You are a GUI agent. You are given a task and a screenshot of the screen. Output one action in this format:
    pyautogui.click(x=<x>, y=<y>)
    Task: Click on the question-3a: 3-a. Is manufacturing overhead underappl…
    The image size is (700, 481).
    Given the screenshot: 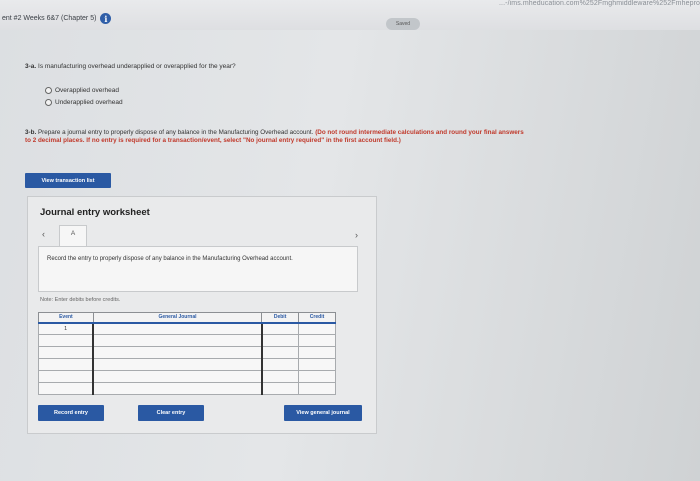 What is the action you would take?
    pyautogui.click(x=130, y=66)
    